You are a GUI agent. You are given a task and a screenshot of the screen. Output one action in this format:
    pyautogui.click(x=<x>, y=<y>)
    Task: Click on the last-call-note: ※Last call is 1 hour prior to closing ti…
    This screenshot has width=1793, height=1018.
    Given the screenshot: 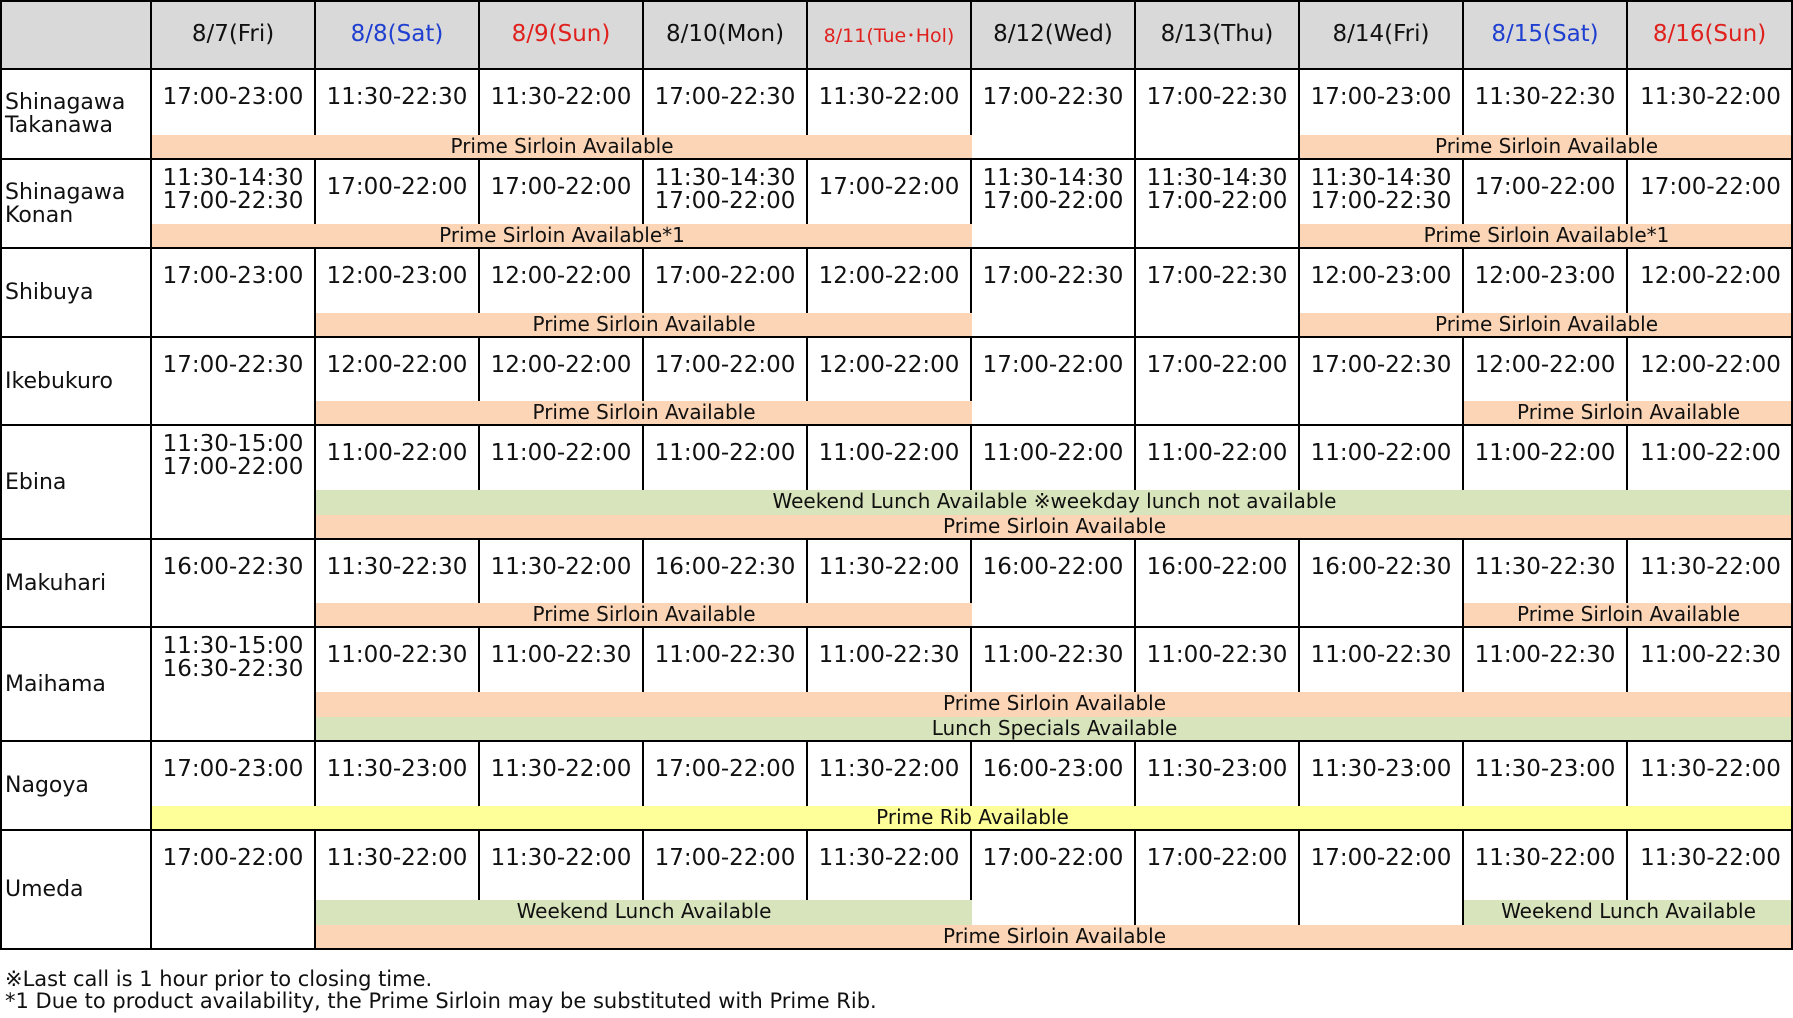 What is the action you would take?
    pyautogui.click(x=219, y=979)
    